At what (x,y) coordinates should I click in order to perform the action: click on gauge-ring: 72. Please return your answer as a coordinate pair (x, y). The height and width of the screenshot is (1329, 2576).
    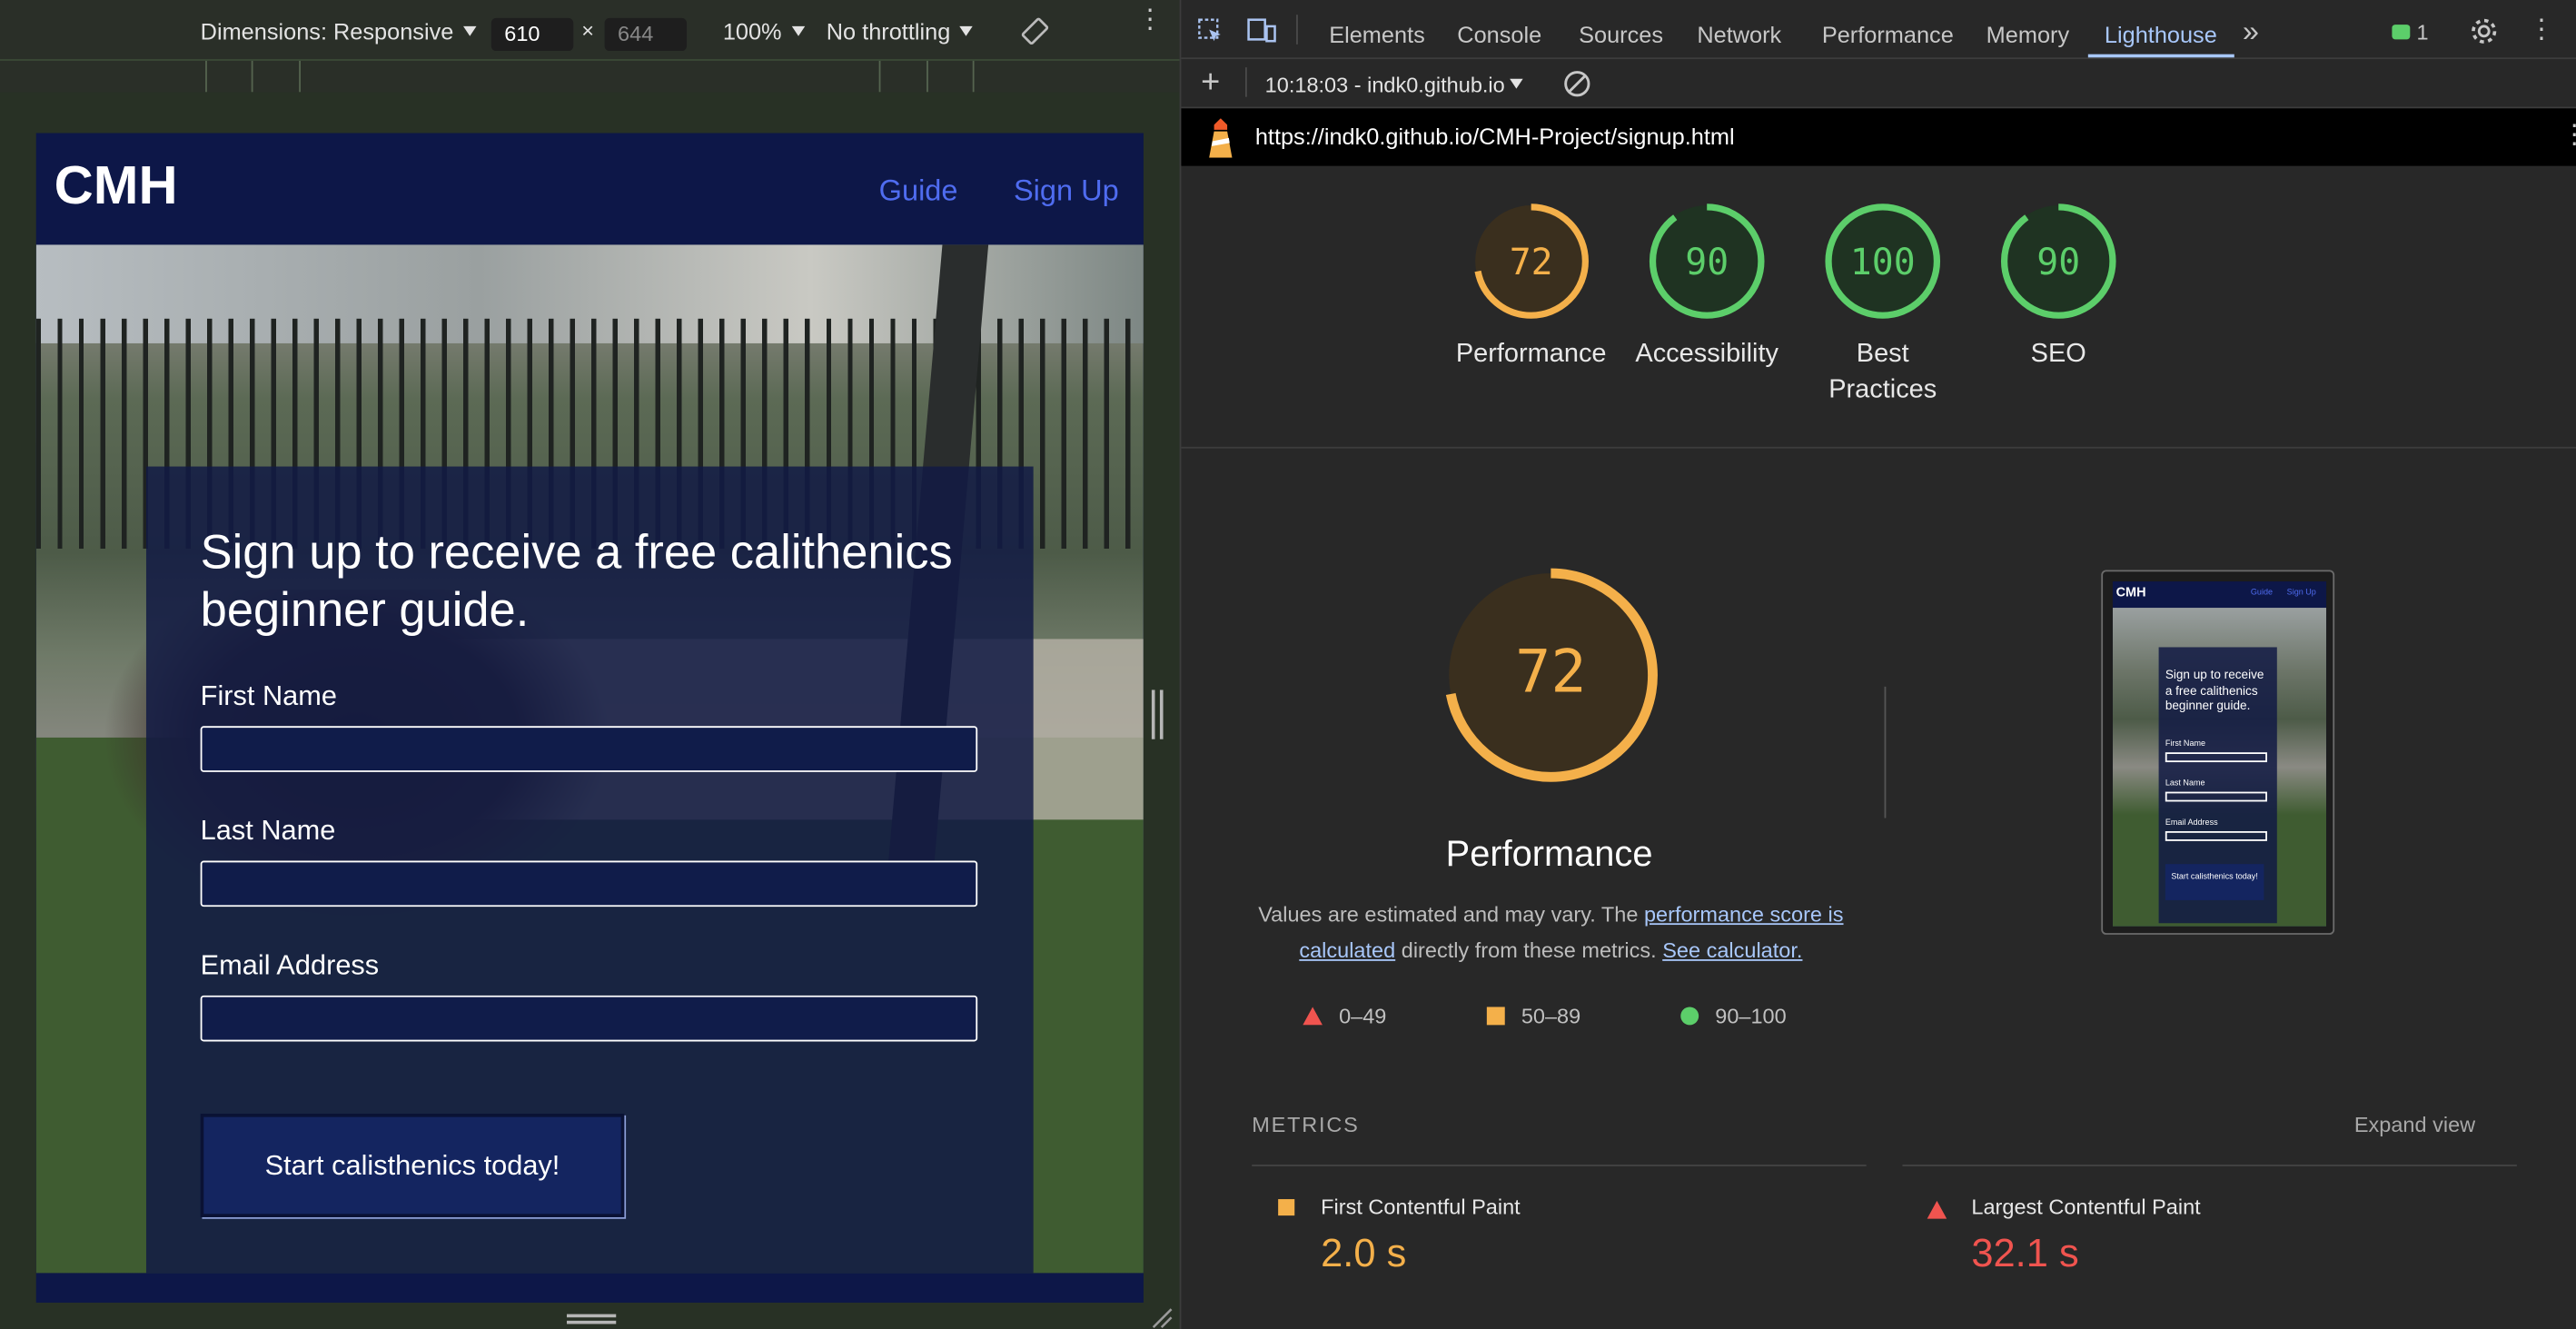
    Looking at the image, I should click on (1531, 261).